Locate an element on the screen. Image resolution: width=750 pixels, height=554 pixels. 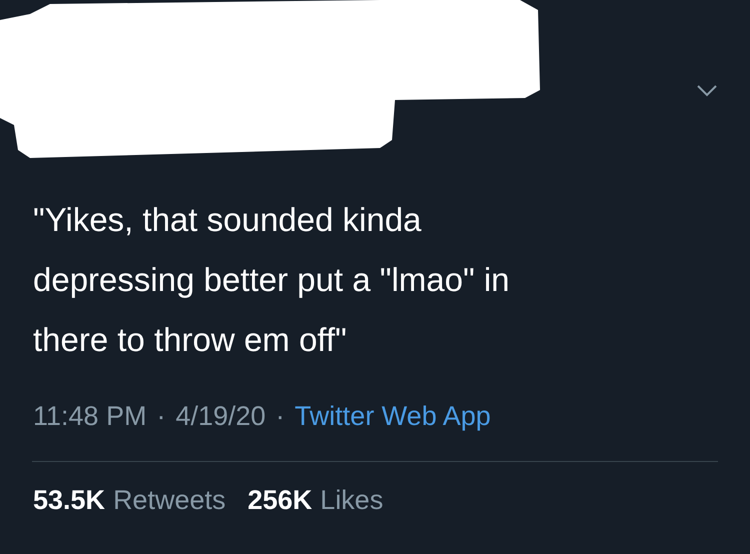
tweet-date: 4/19/20 is located at coordinates (221, 416).